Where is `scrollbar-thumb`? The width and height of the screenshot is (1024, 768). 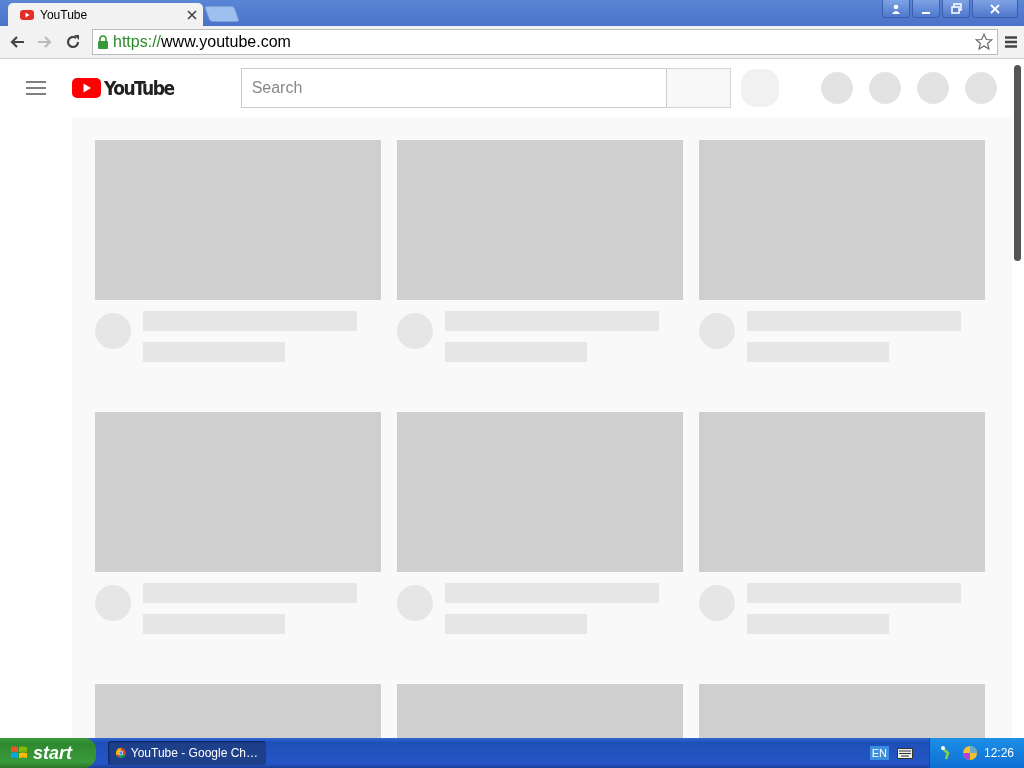
scrollbar-thumb is located at coordinates (1017, 163).